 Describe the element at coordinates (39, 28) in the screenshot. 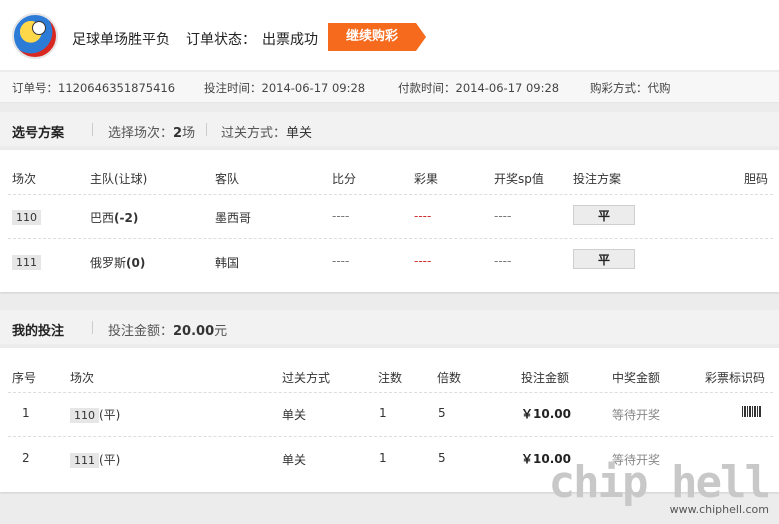

I see `football-icon` at that location.